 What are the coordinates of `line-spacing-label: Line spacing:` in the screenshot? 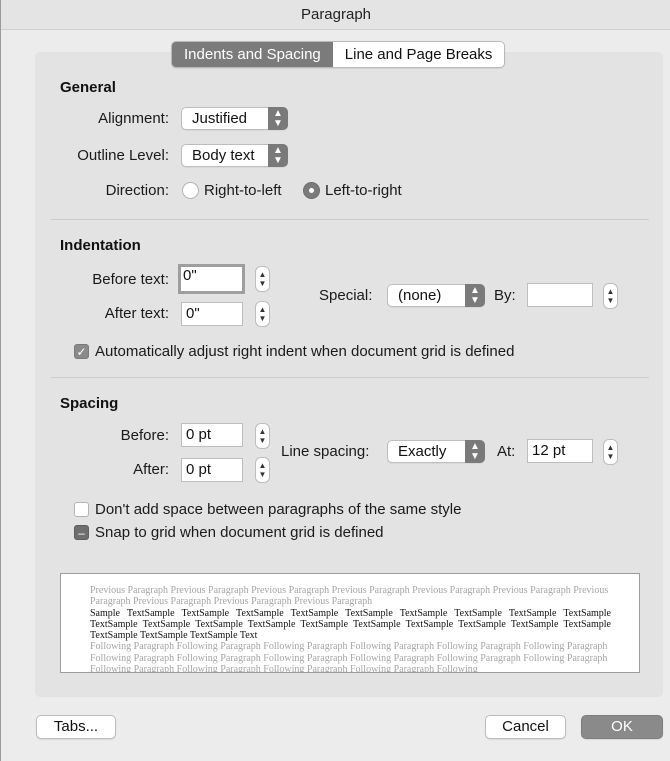 It's located at (325, 451).